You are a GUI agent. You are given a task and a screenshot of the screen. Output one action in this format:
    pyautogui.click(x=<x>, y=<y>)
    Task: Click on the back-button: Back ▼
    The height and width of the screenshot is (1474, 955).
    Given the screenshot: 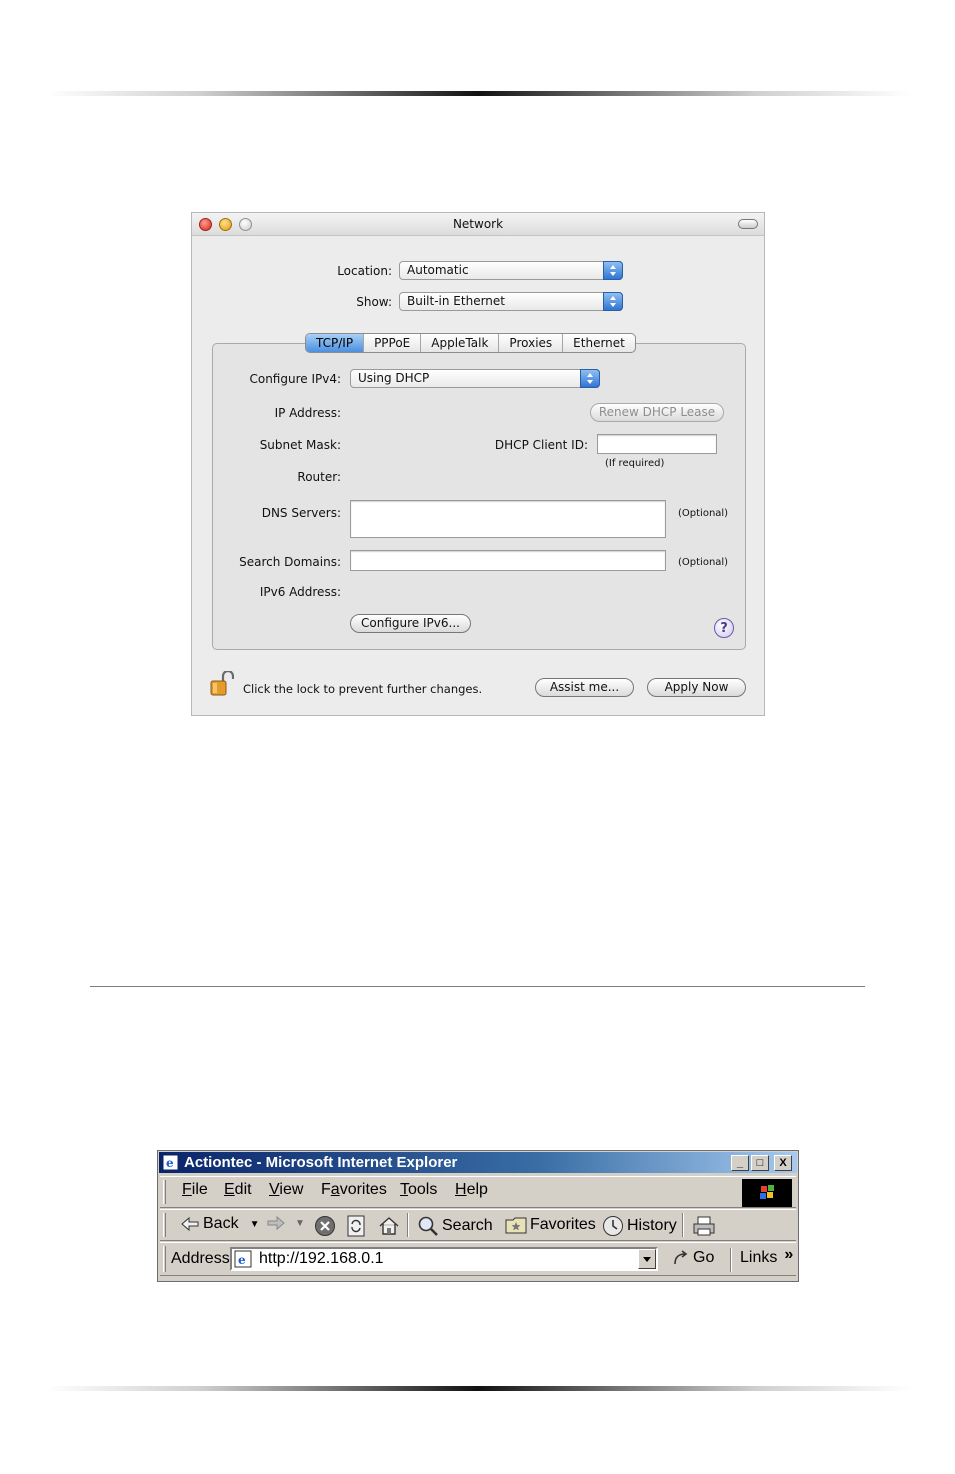 What is the action you would take?
    pyautogui.click(x=219, y=1224)
    